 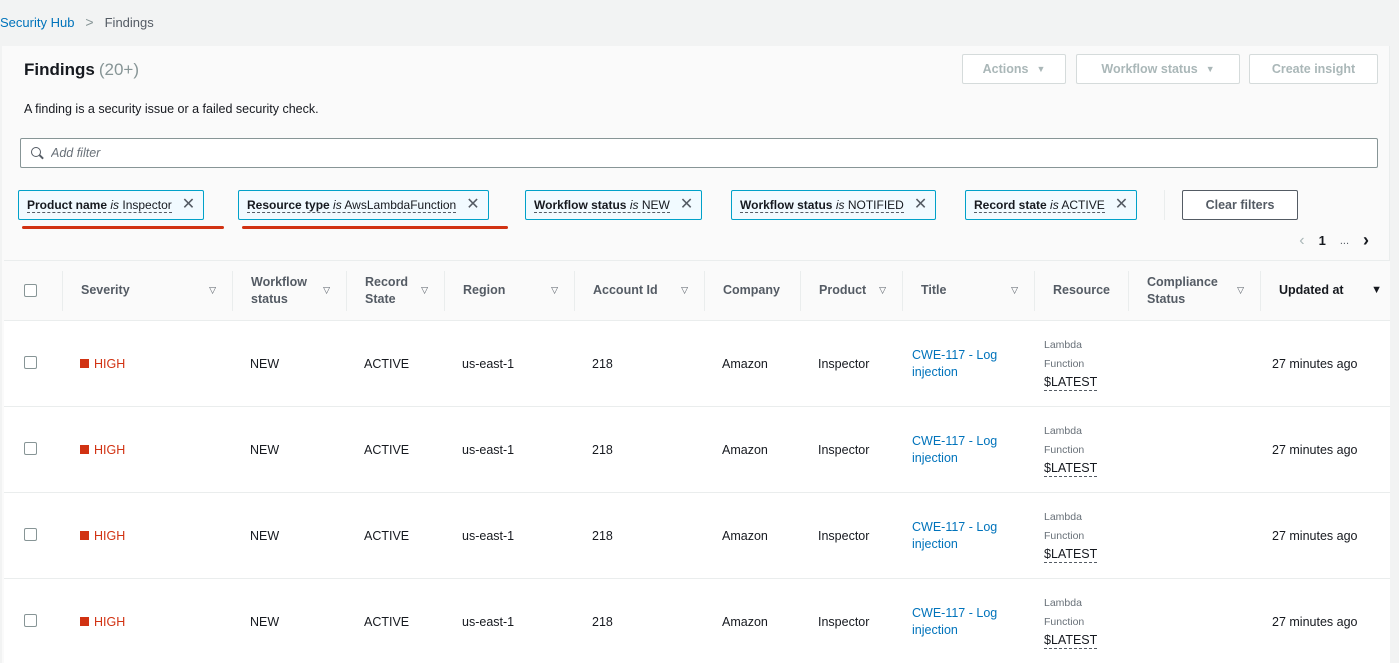 I want to click on select-all-header, so click(x=29, y=291).